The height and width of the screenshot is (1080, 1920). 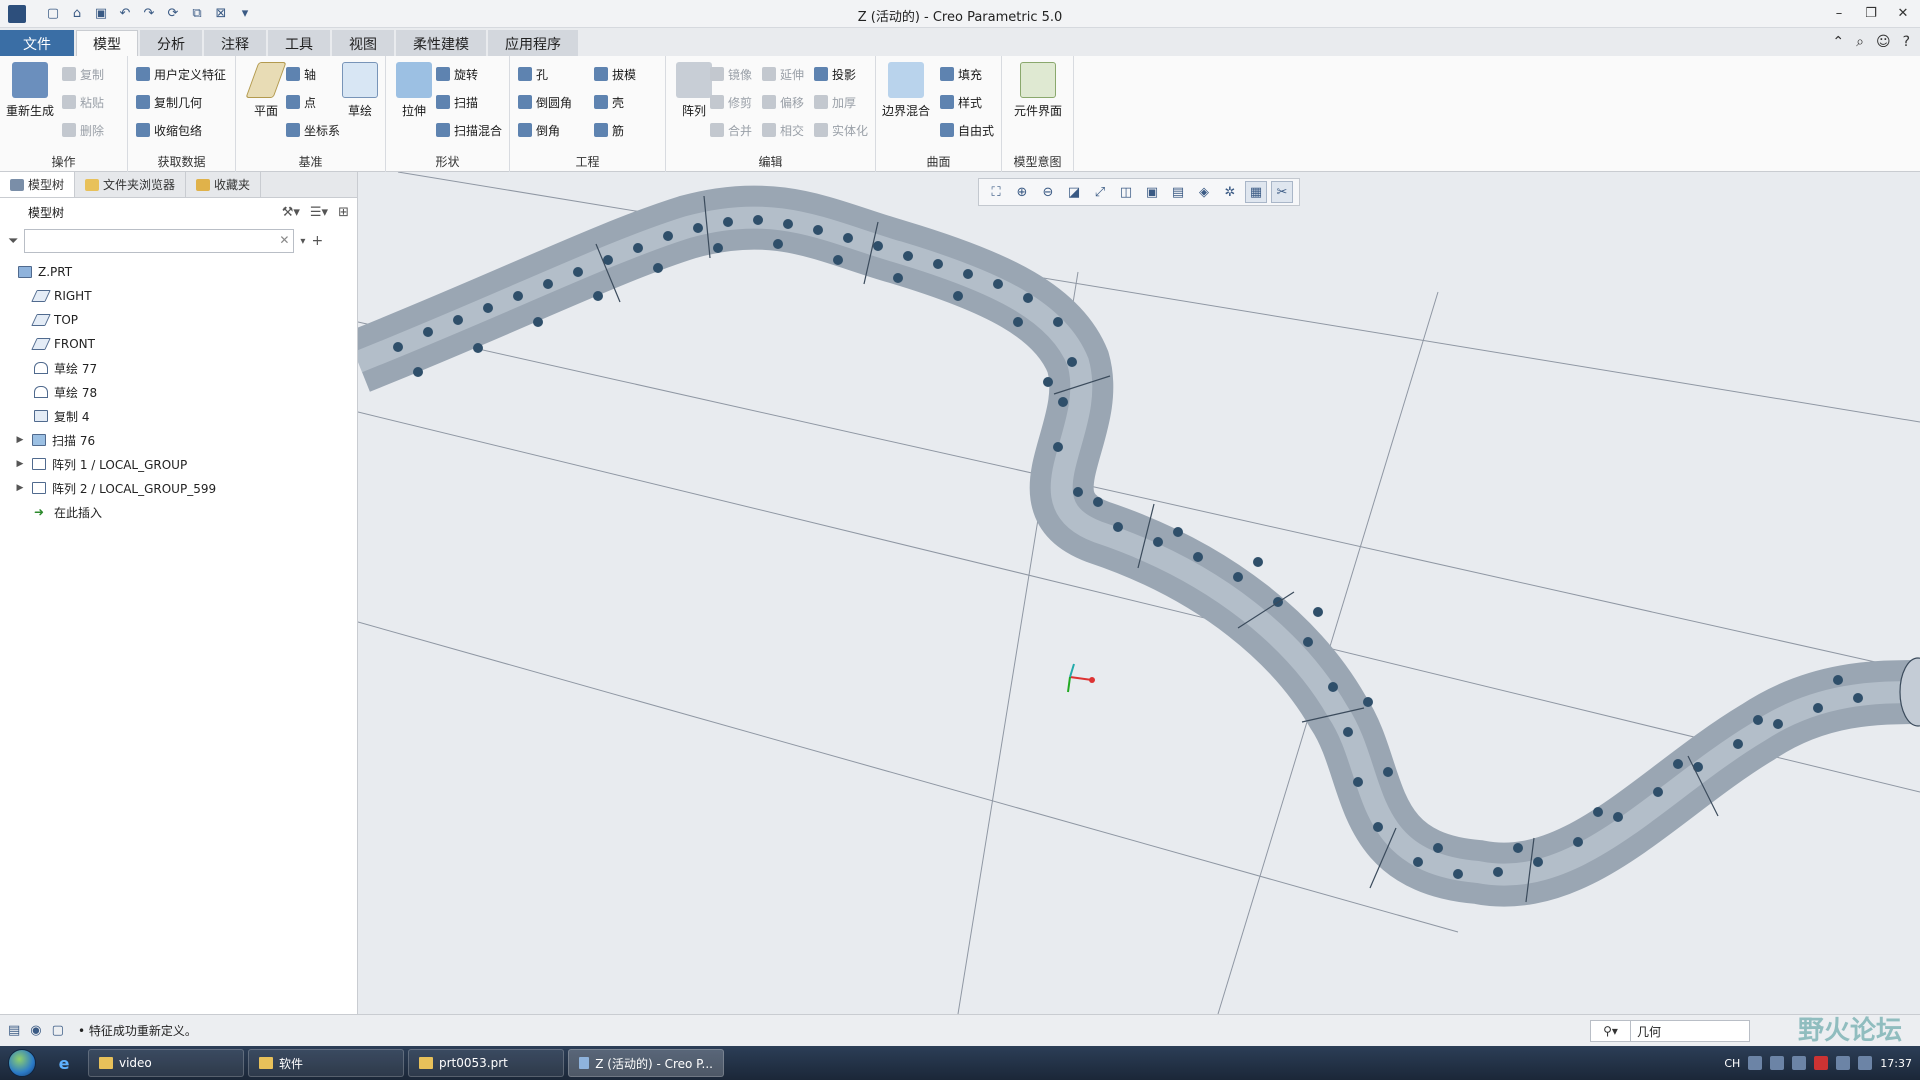 I want to click on sketch-button: 草绘, so click(x=360, y=90).